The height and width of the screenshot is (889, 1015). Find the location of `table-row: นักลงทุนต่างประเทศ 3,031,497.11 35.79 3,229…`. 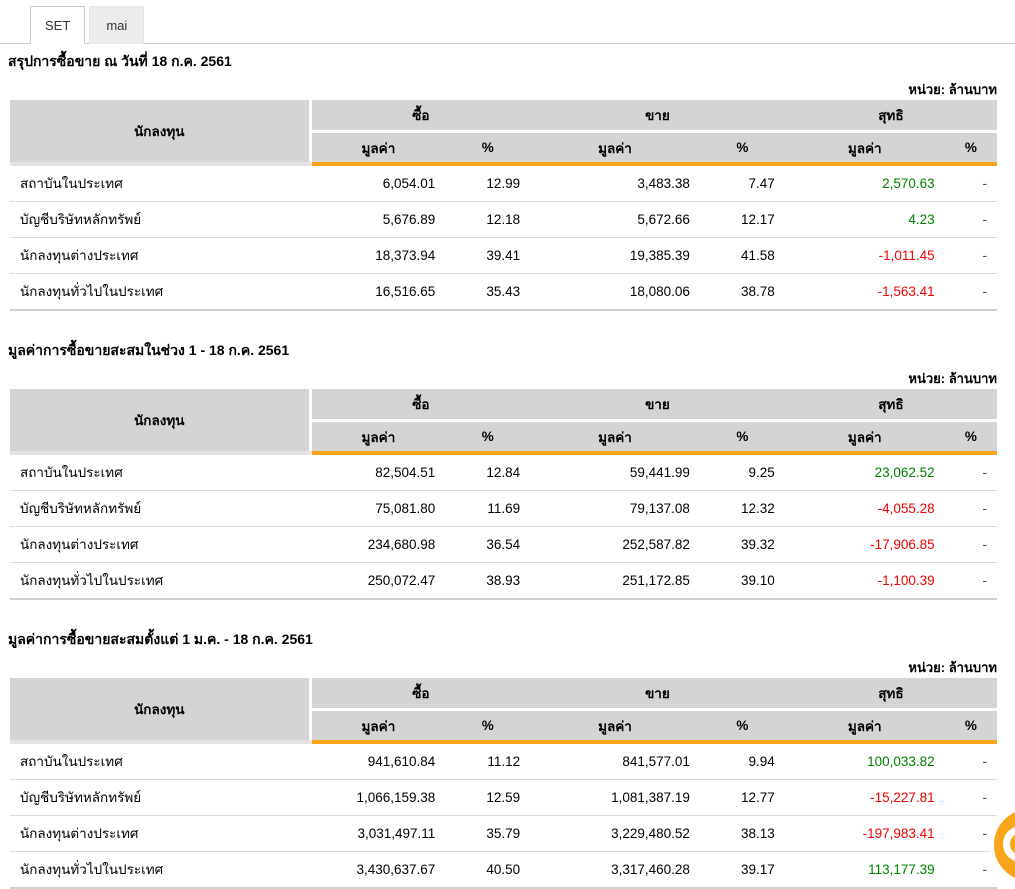

table-row: นักลงทุนต่างประเทศ 3,031,497.11 35.79 3,229… is located at coordinates (503, 833).